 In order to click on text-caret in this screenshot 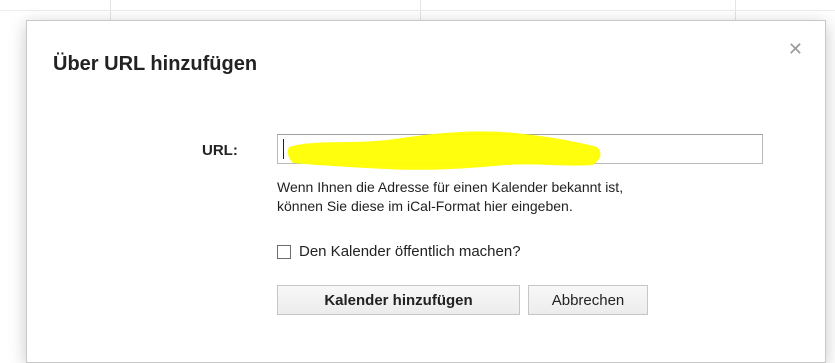, I will do `click(283, 149)`.